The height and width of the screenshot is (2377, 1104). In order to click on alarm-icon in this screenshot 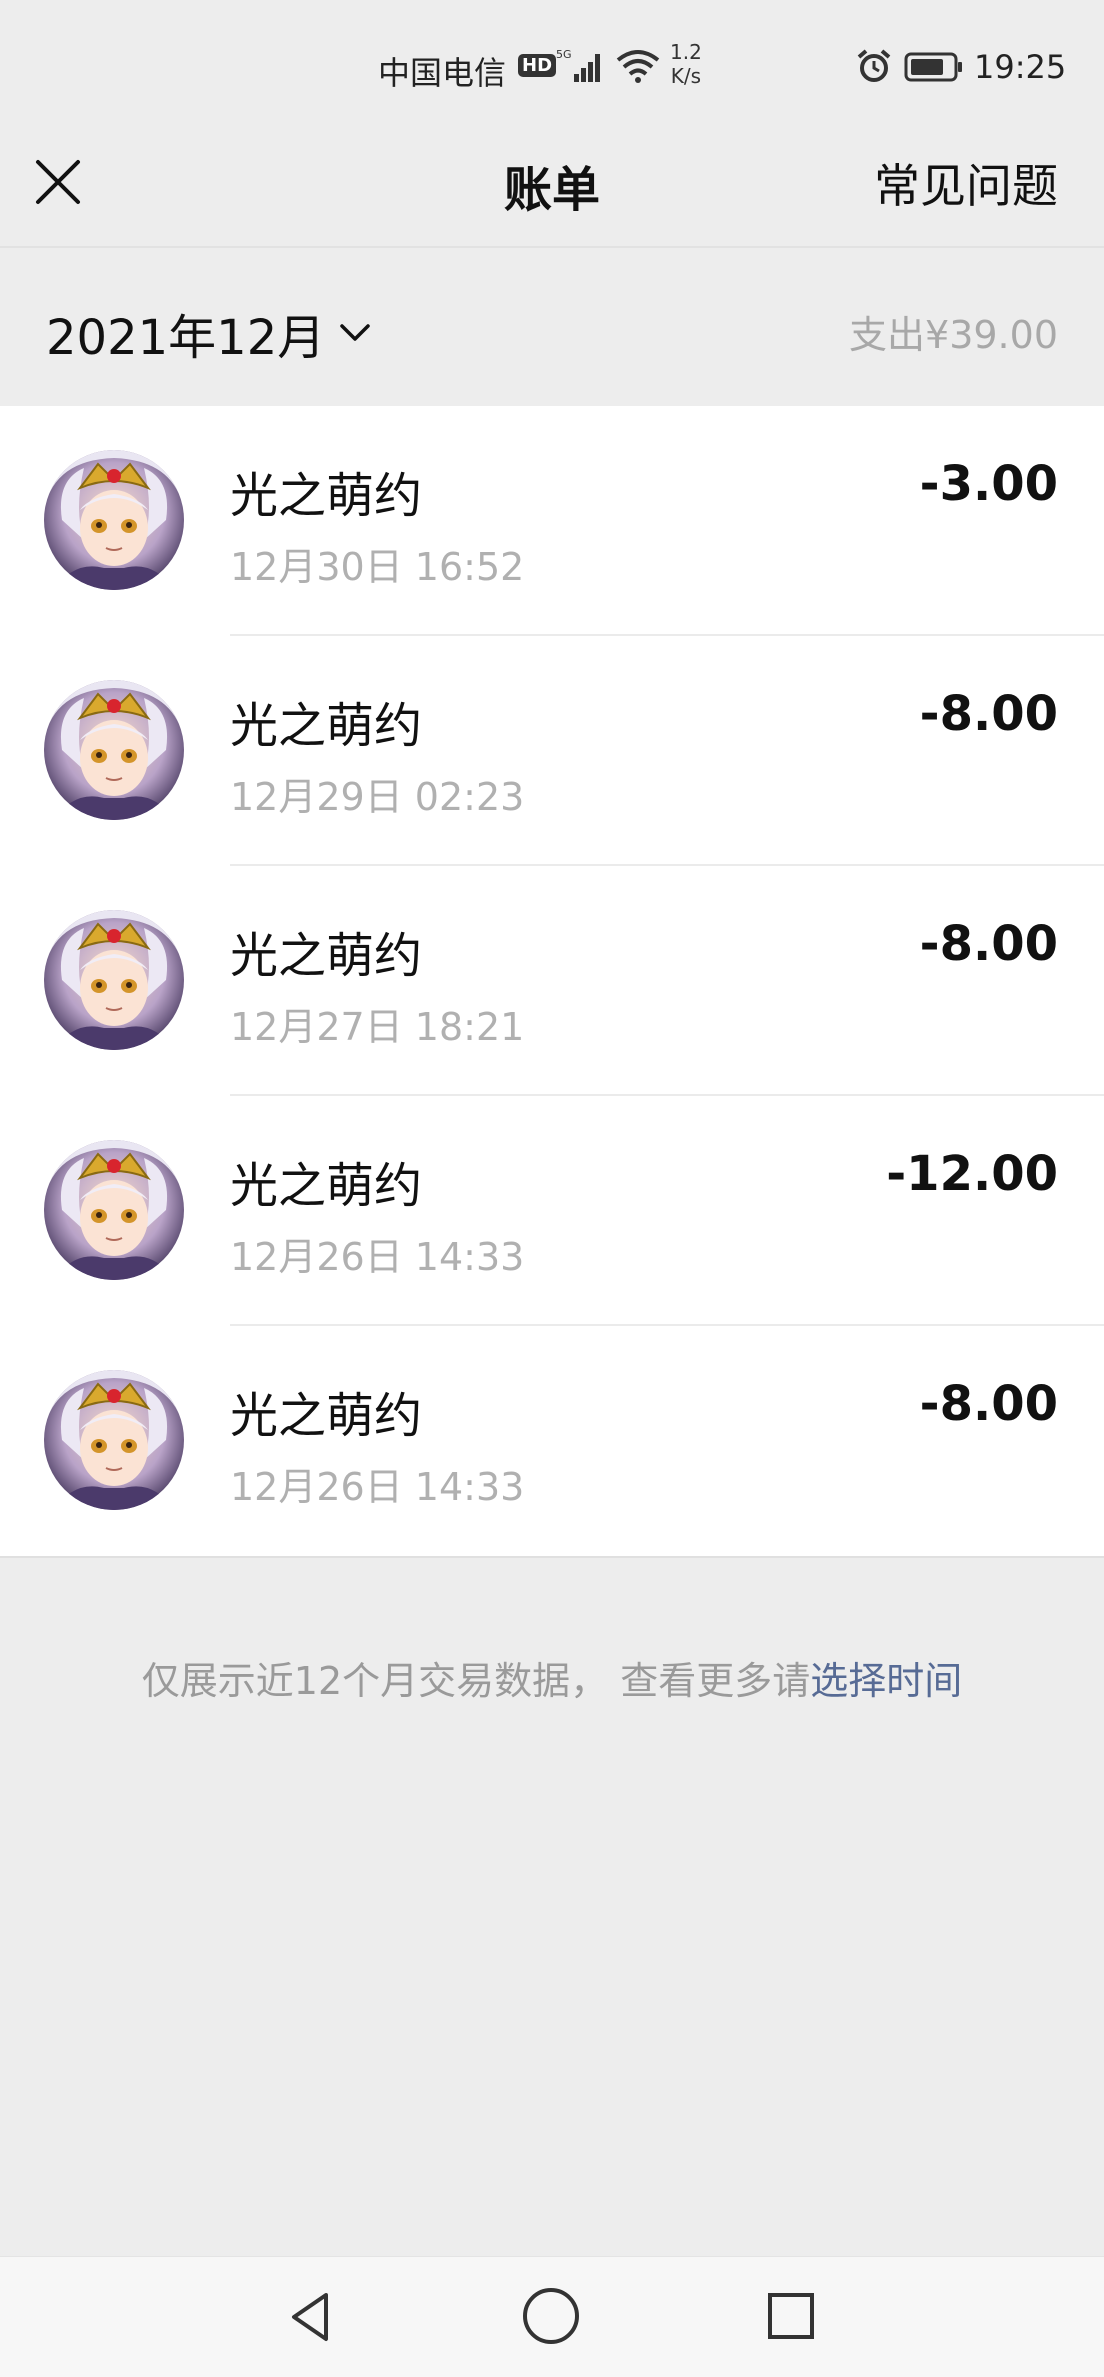, I will do `click(874, 65)`.